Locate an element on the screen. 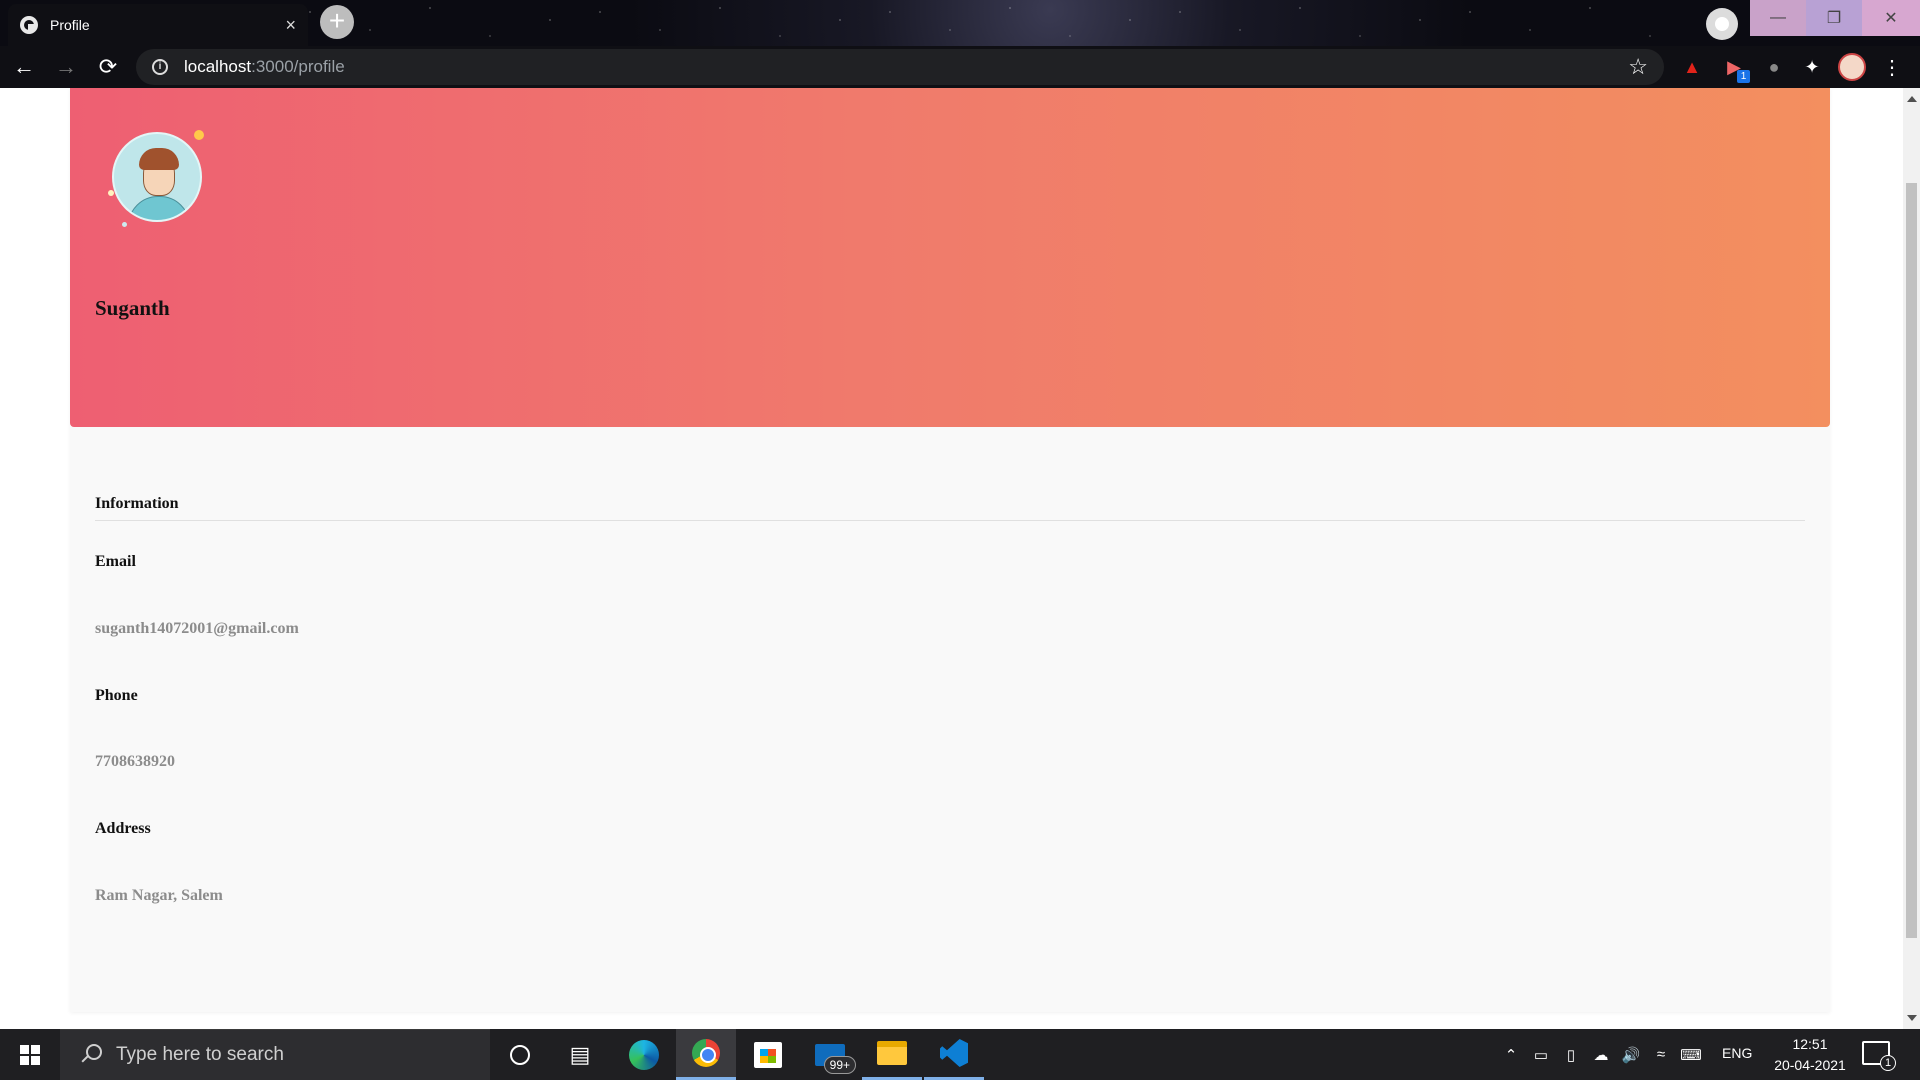 This screenshot has width=1920, height=1080. keyboard-icon: ⌨ is located at coordinates (1691, 1055).